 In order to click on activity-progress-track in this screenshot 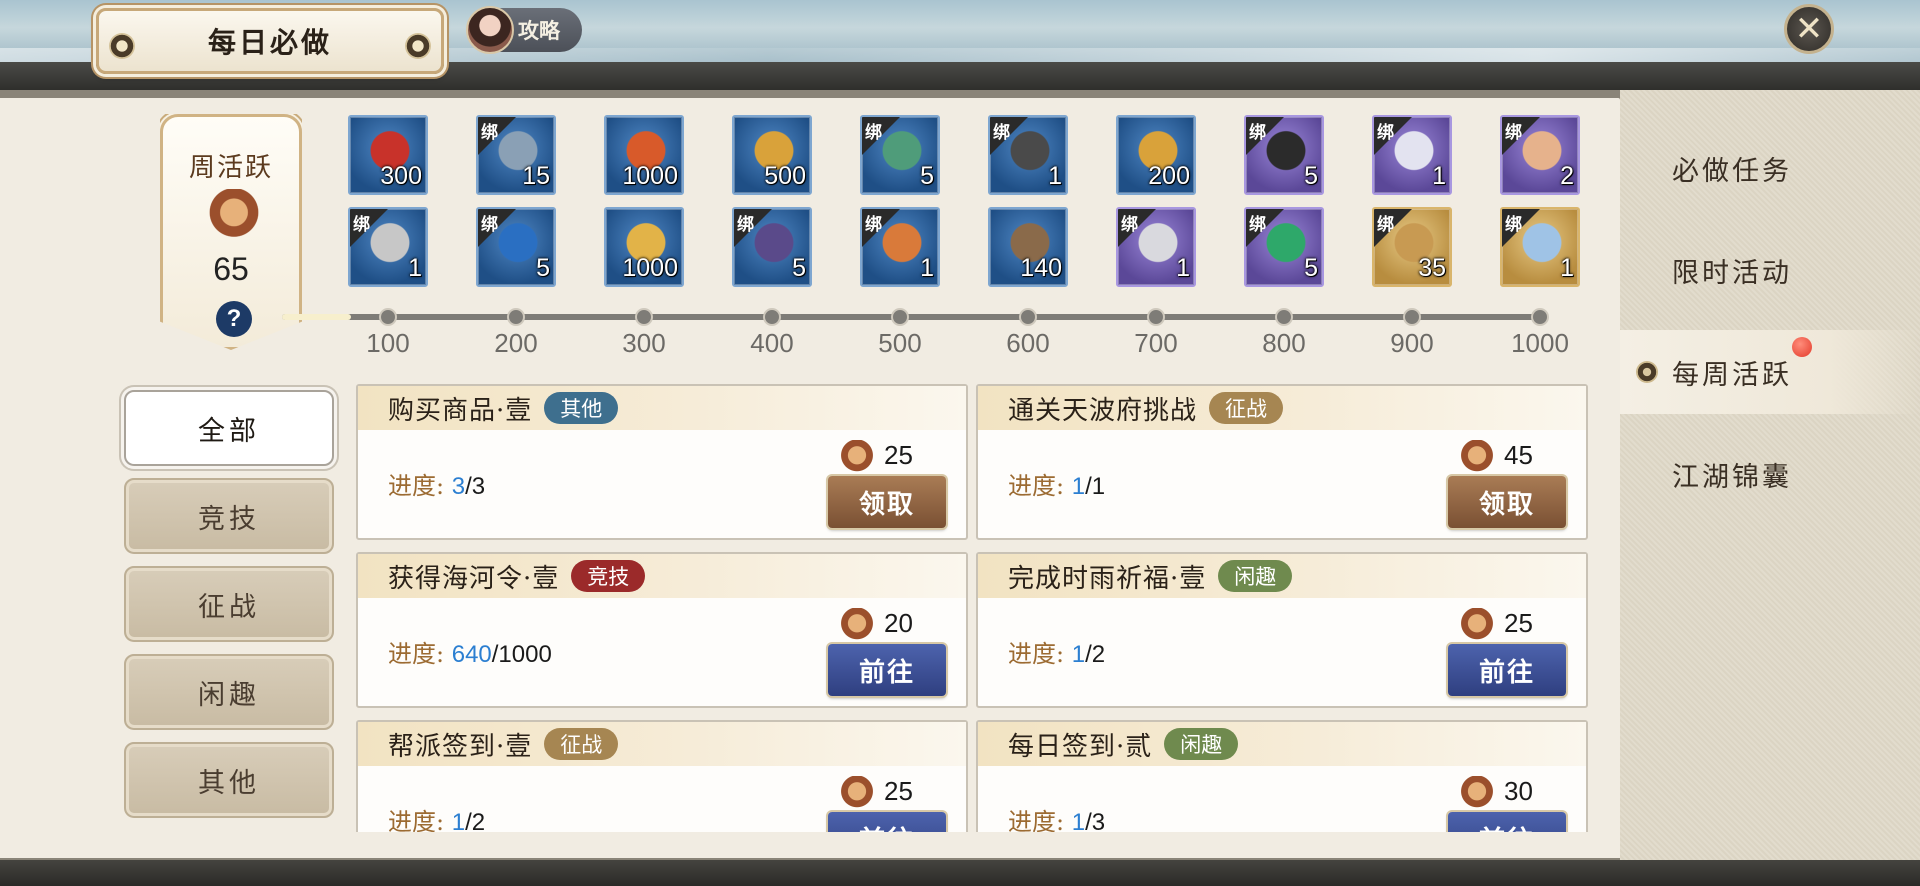, I will do `click(915, 317)`.